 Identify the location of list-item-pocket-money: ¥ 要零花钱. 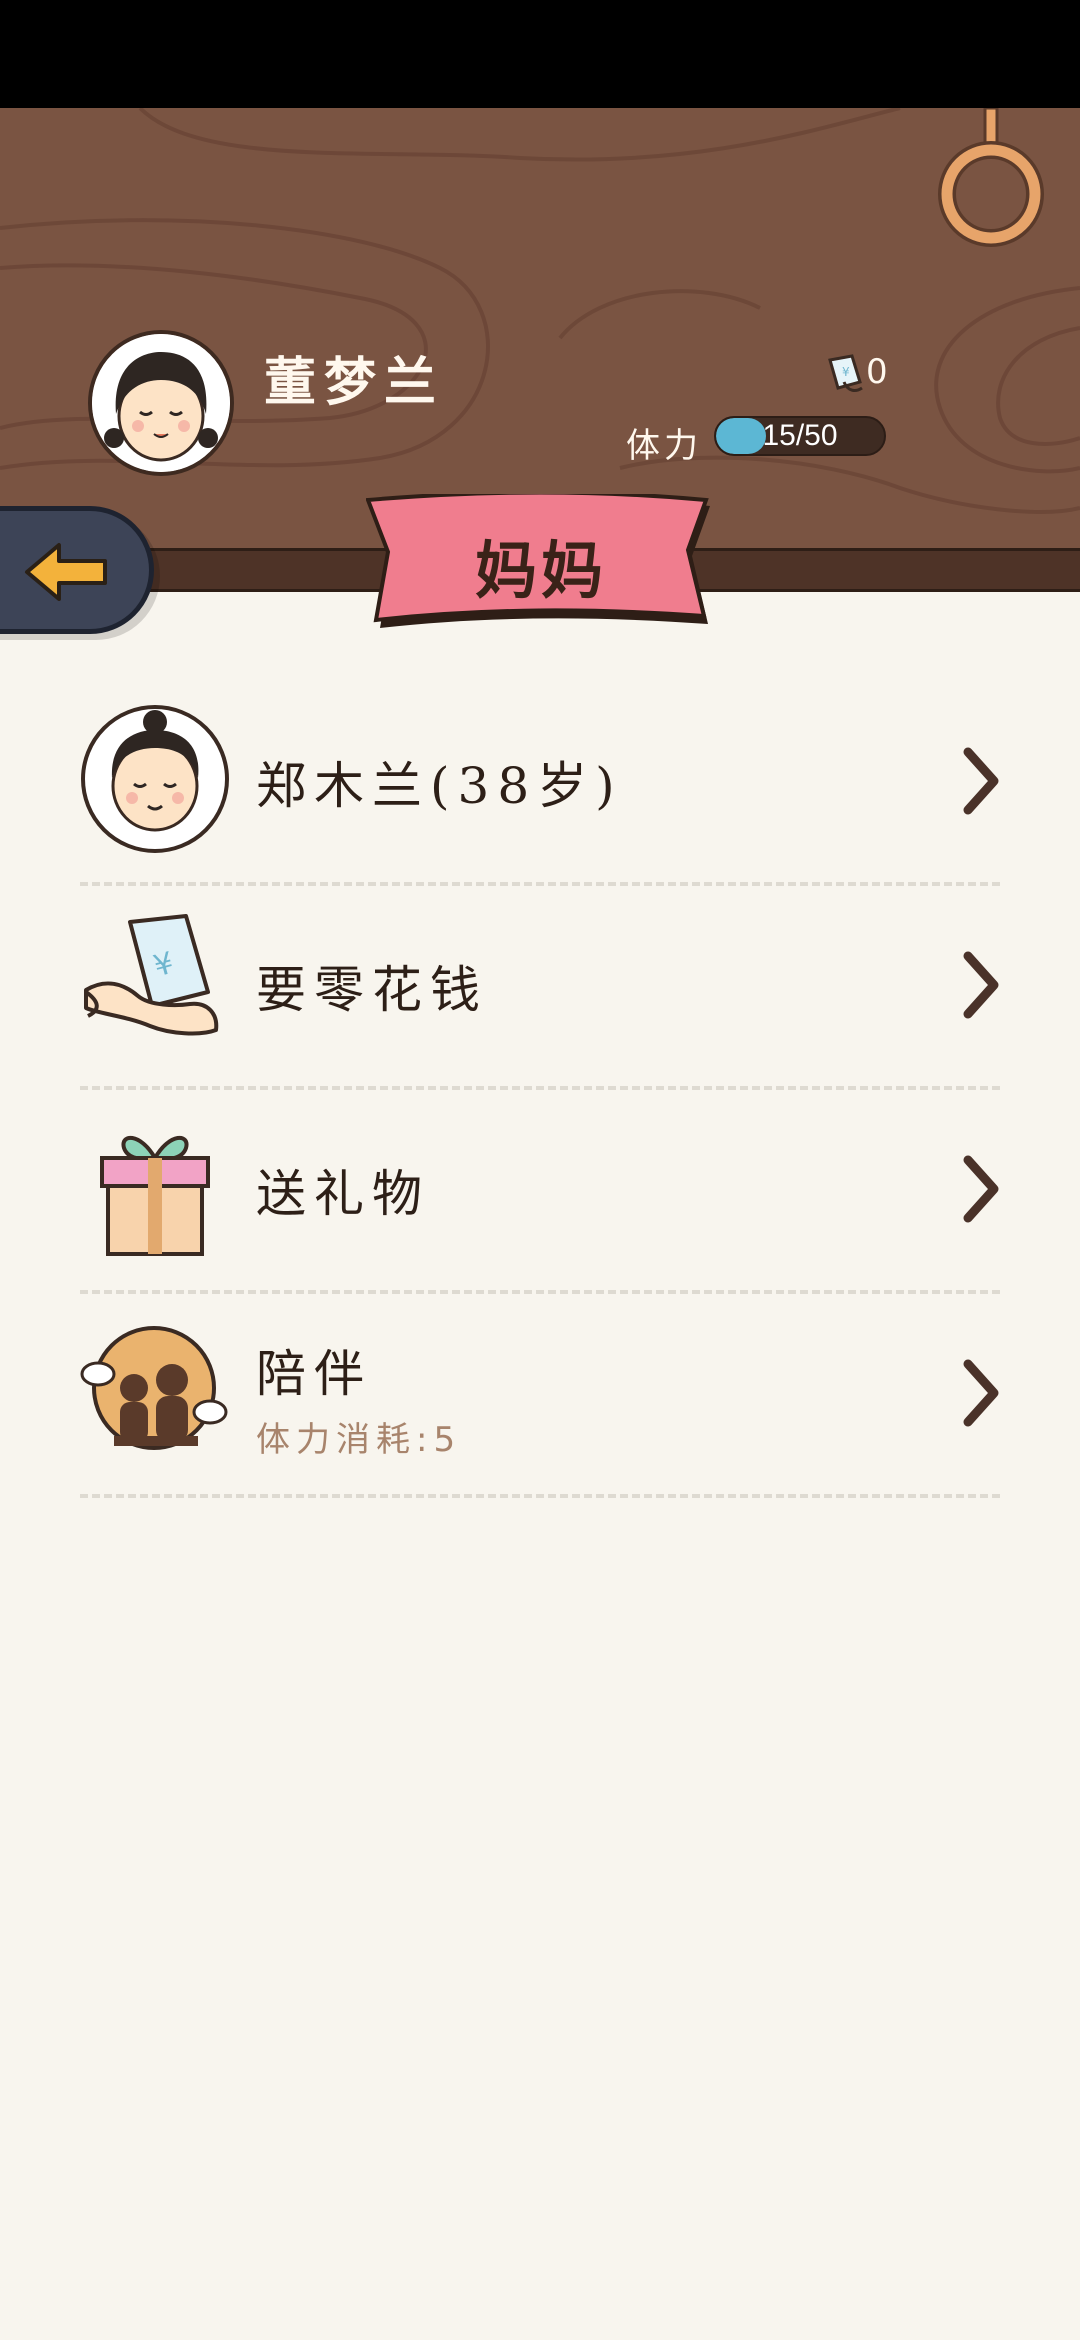
(540, 988).